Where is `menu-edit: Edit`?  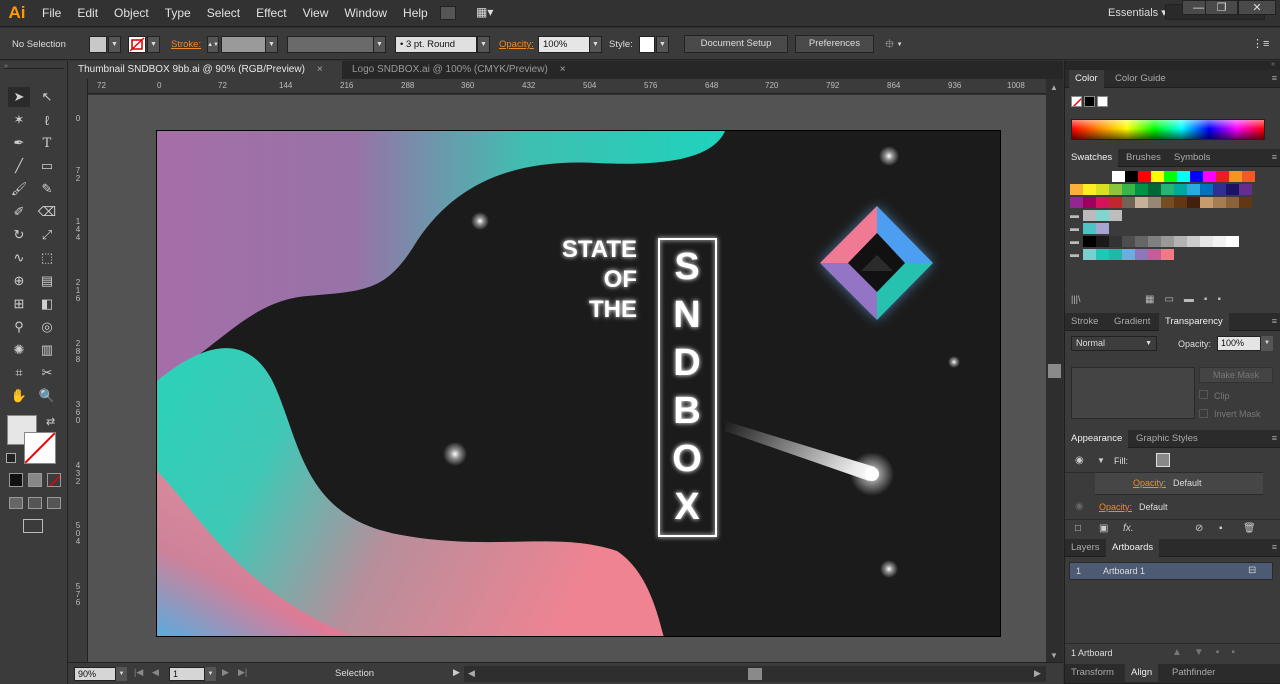
menu-edit: Edit is located at coordinates (87, 13).